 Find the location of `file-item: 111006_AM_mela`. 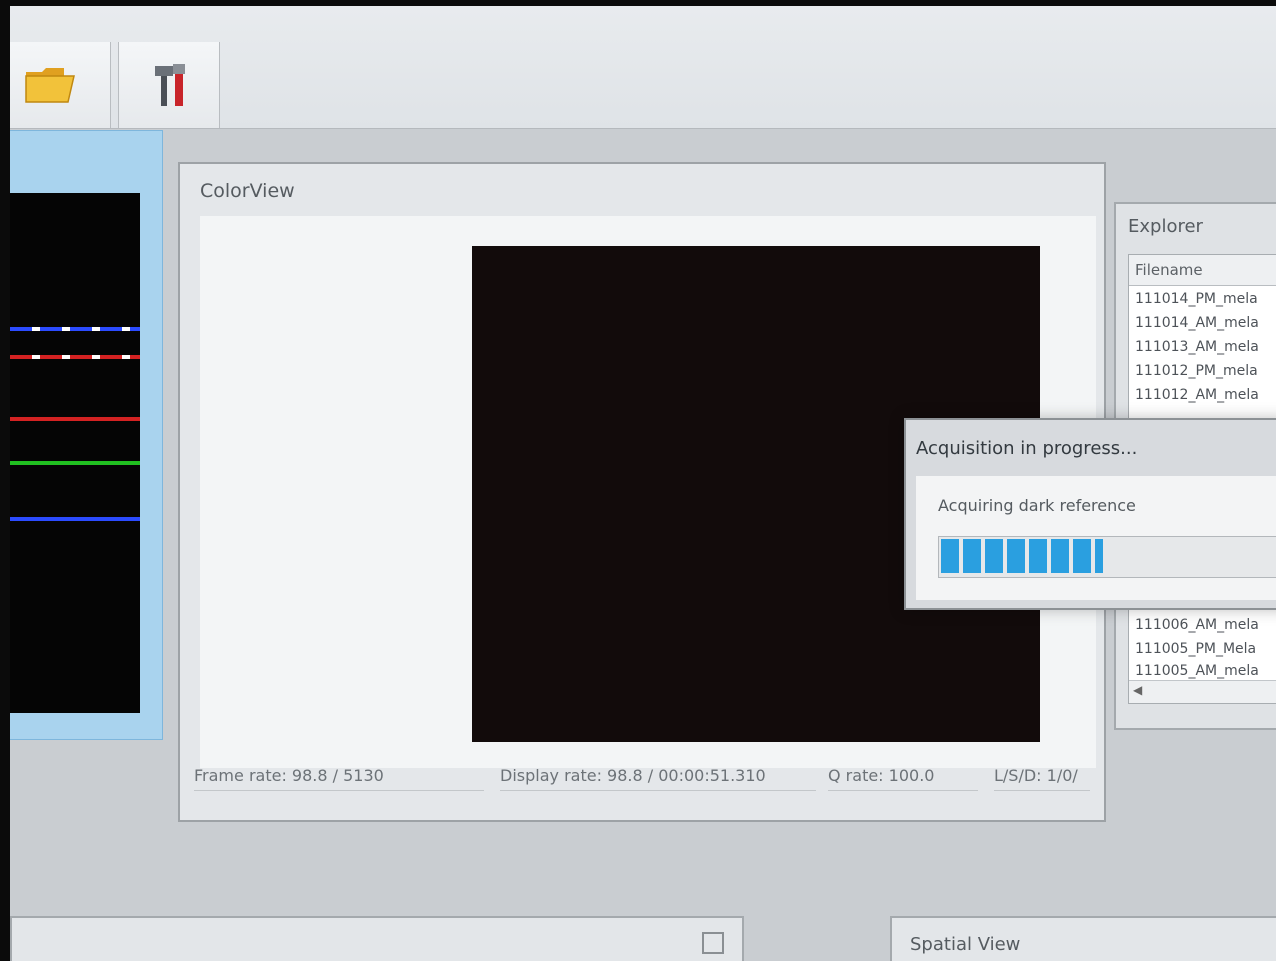

file-item: 111006_AM_mela is located at coordinates (1205, 625).